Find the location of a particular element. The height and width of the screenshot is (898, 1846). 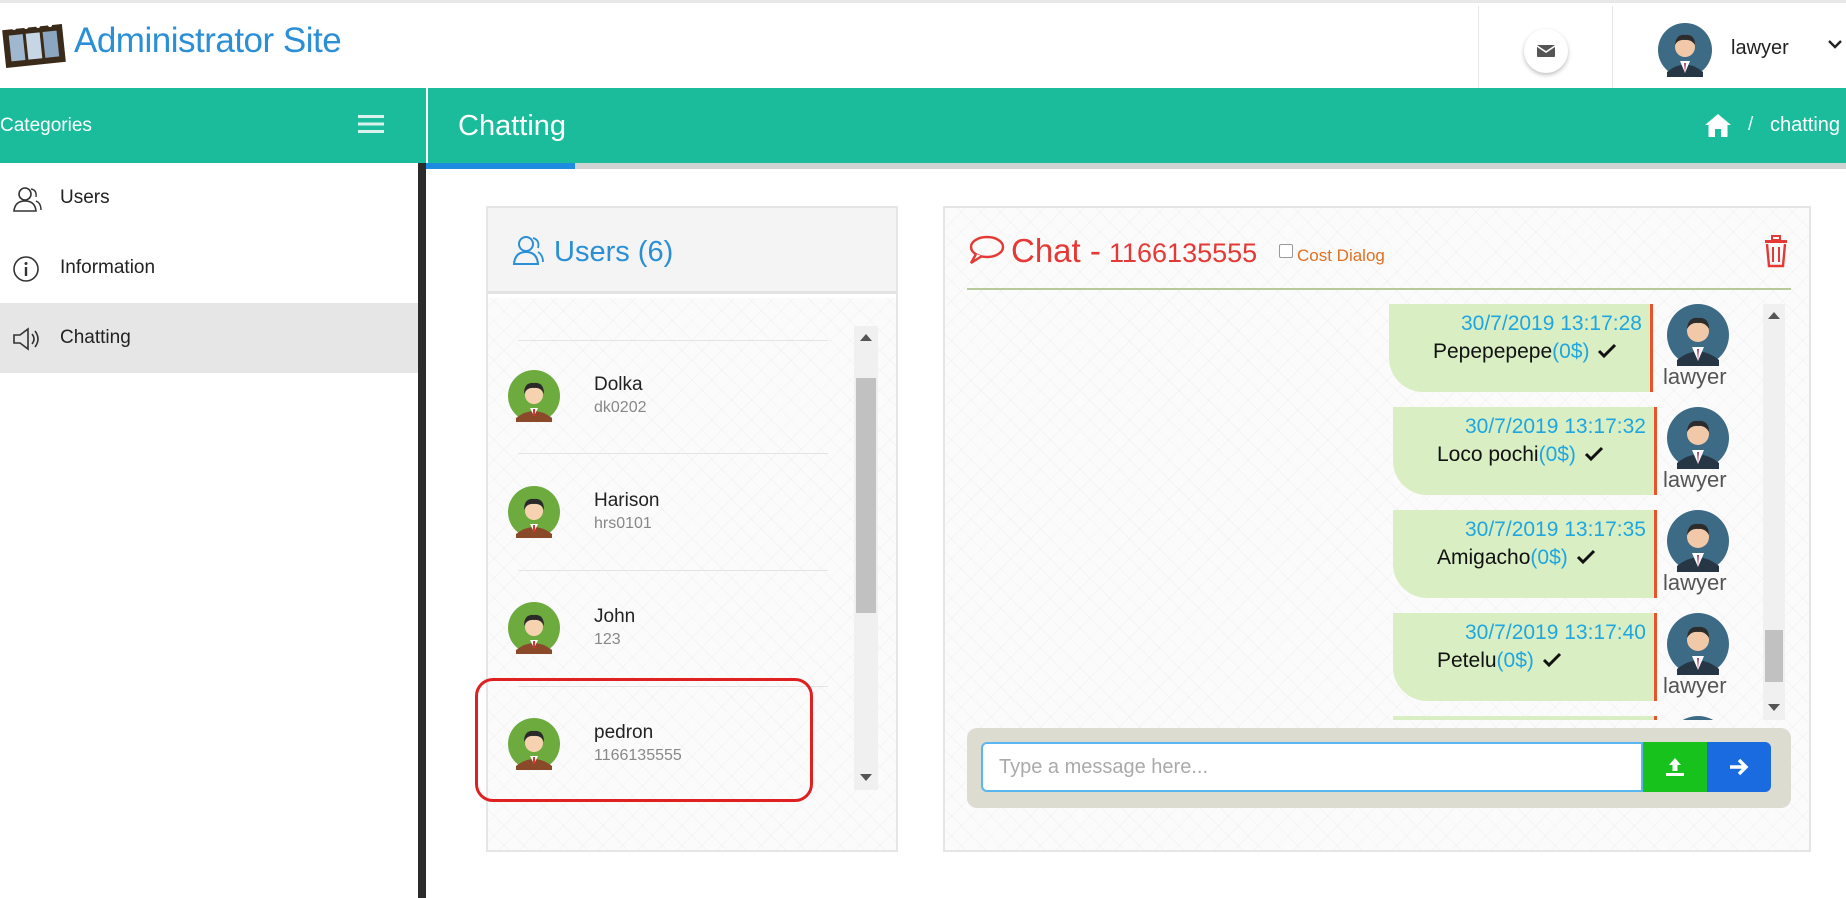

message-body: Petelu is located at coordinates (1467, 660).